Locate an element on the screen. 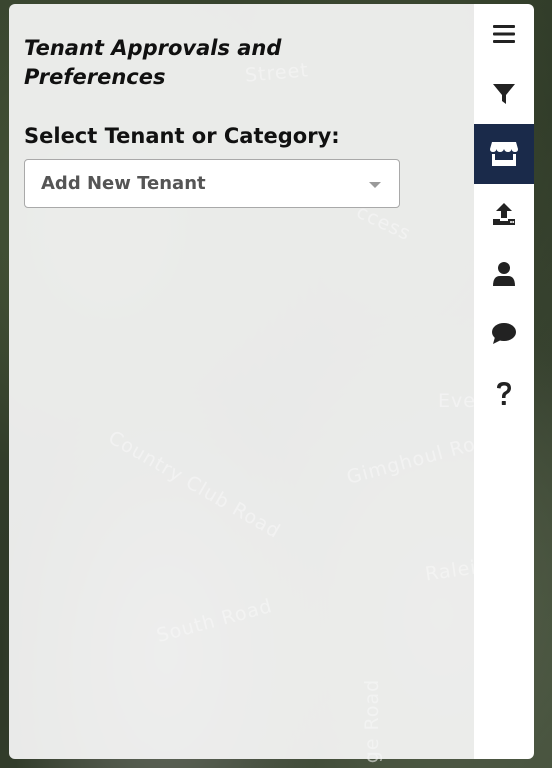 Image resolution: width=552 pixels, height=768 pixels. comment-icon is located at coordinates (504, 334).